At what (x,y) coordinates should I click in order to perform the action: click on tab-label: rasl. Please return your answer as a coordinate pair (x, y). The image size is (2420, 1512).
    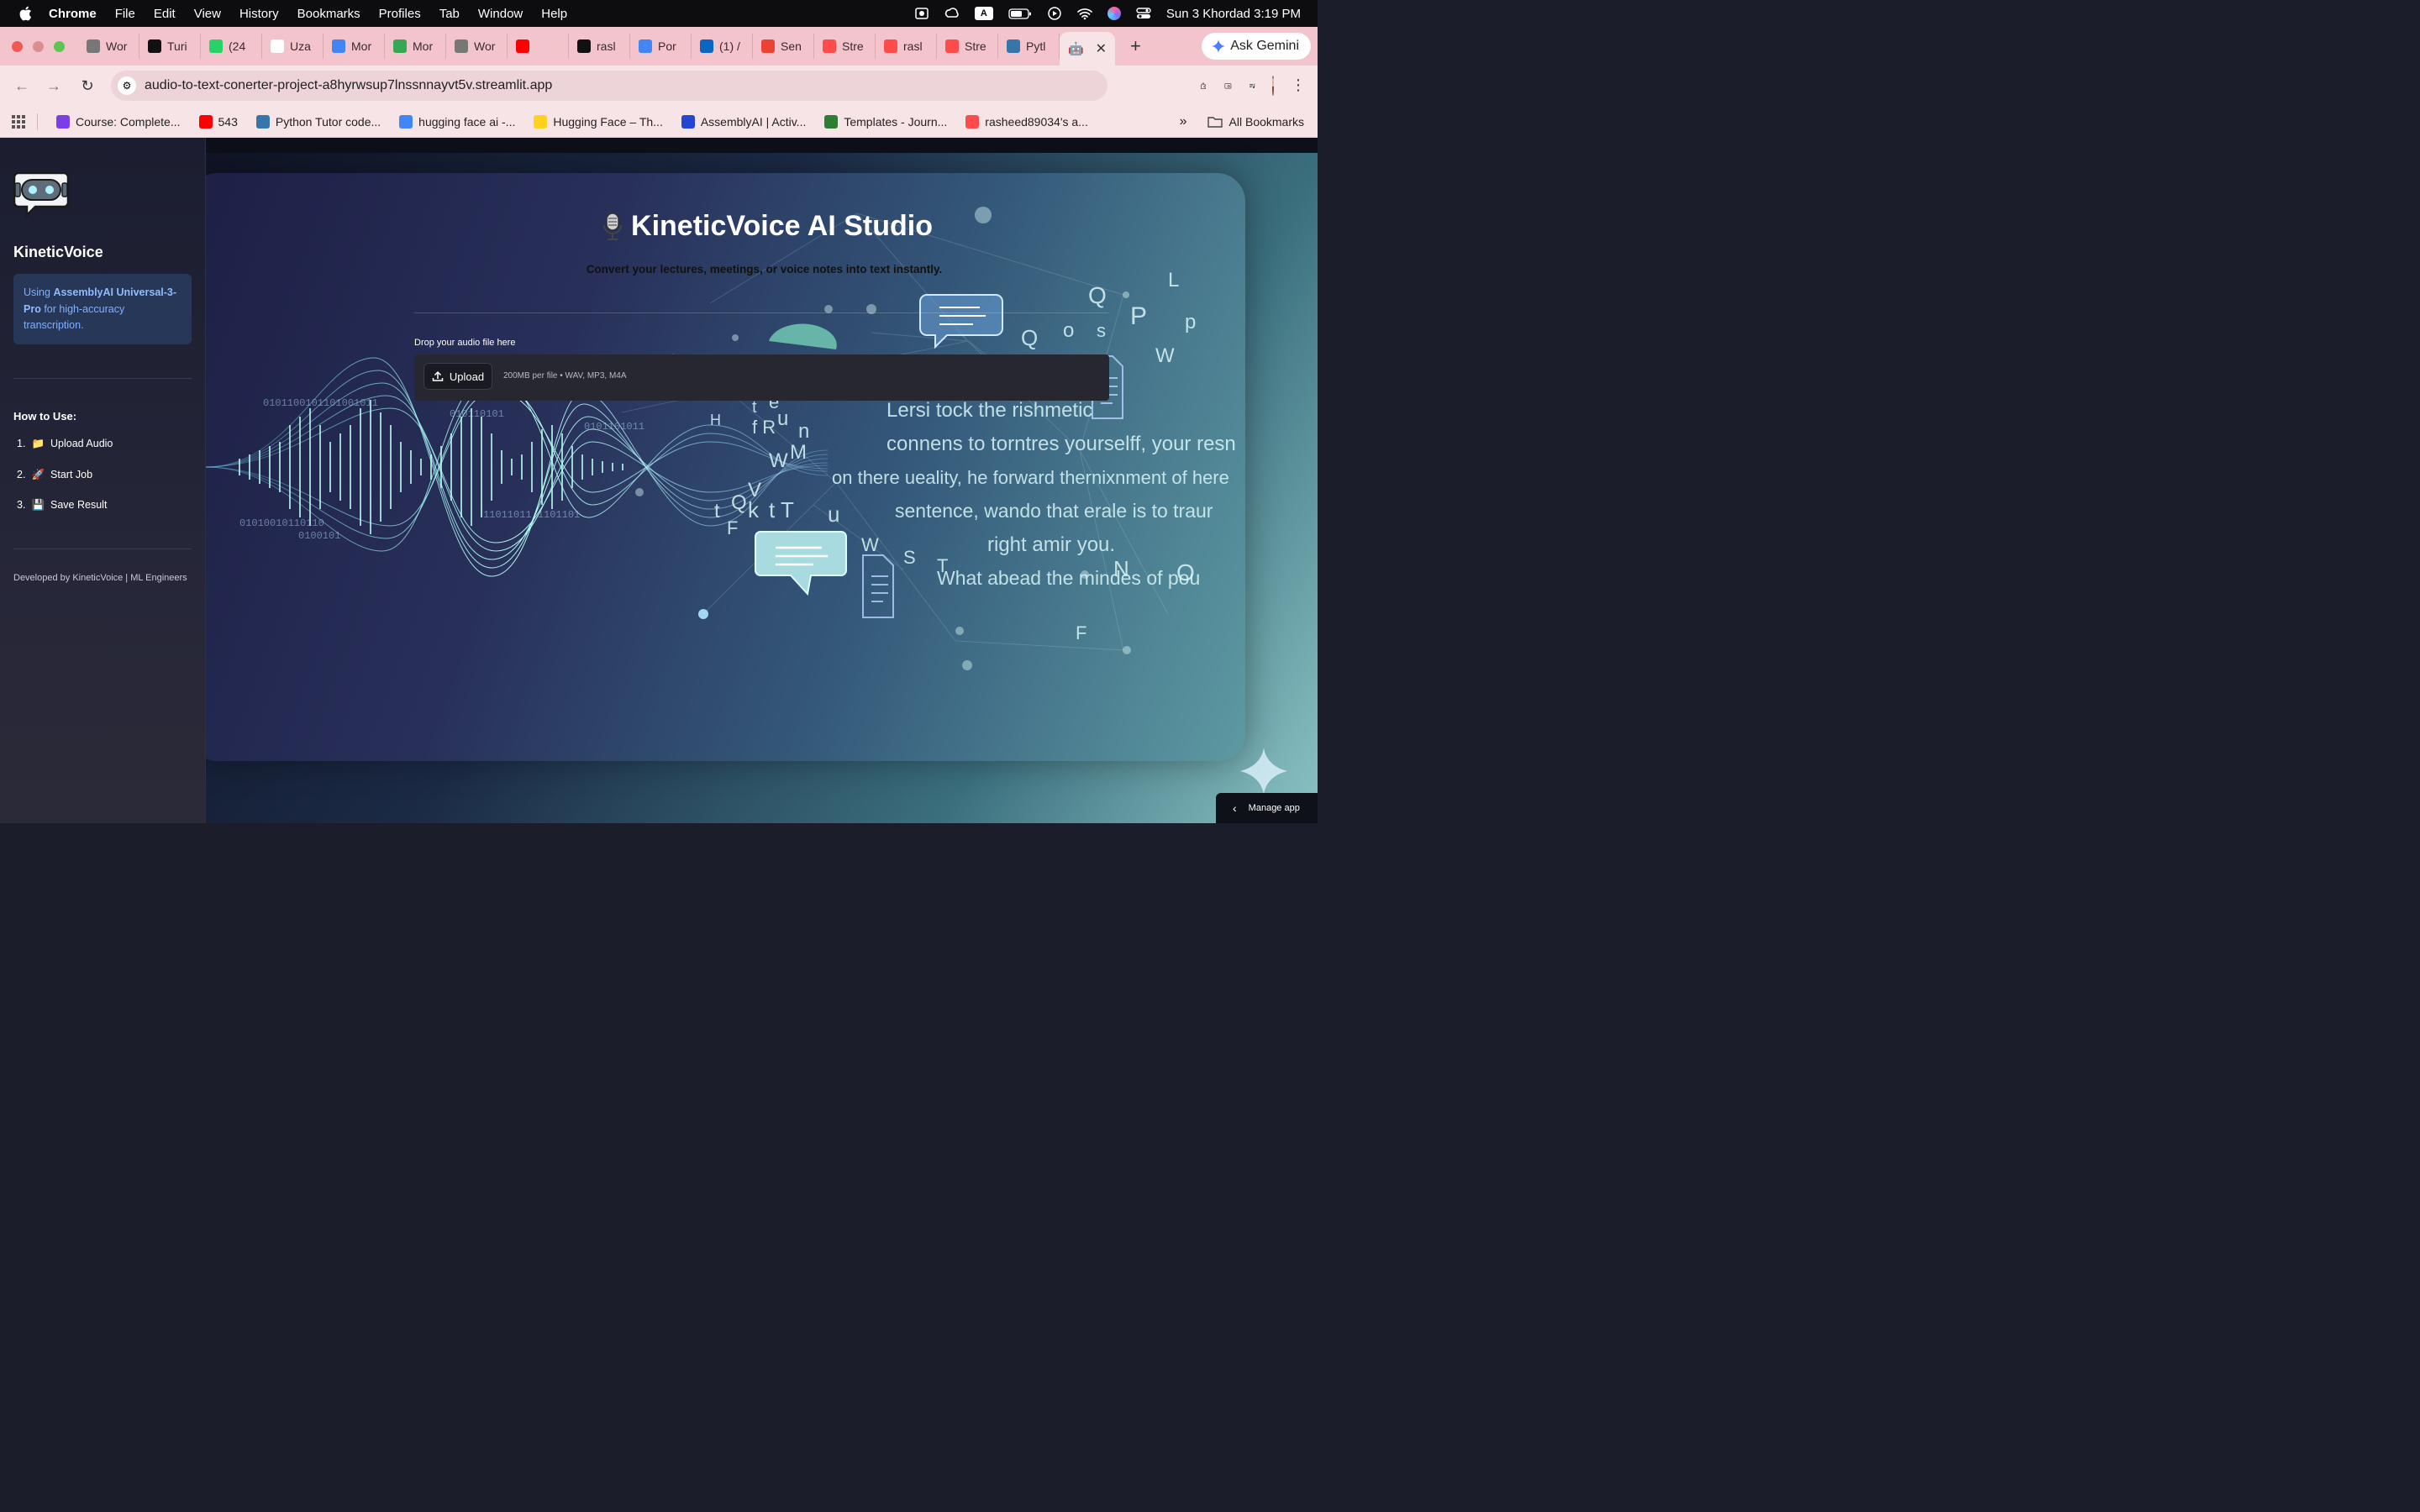
    Looking at the image, I should click on (606, 46).